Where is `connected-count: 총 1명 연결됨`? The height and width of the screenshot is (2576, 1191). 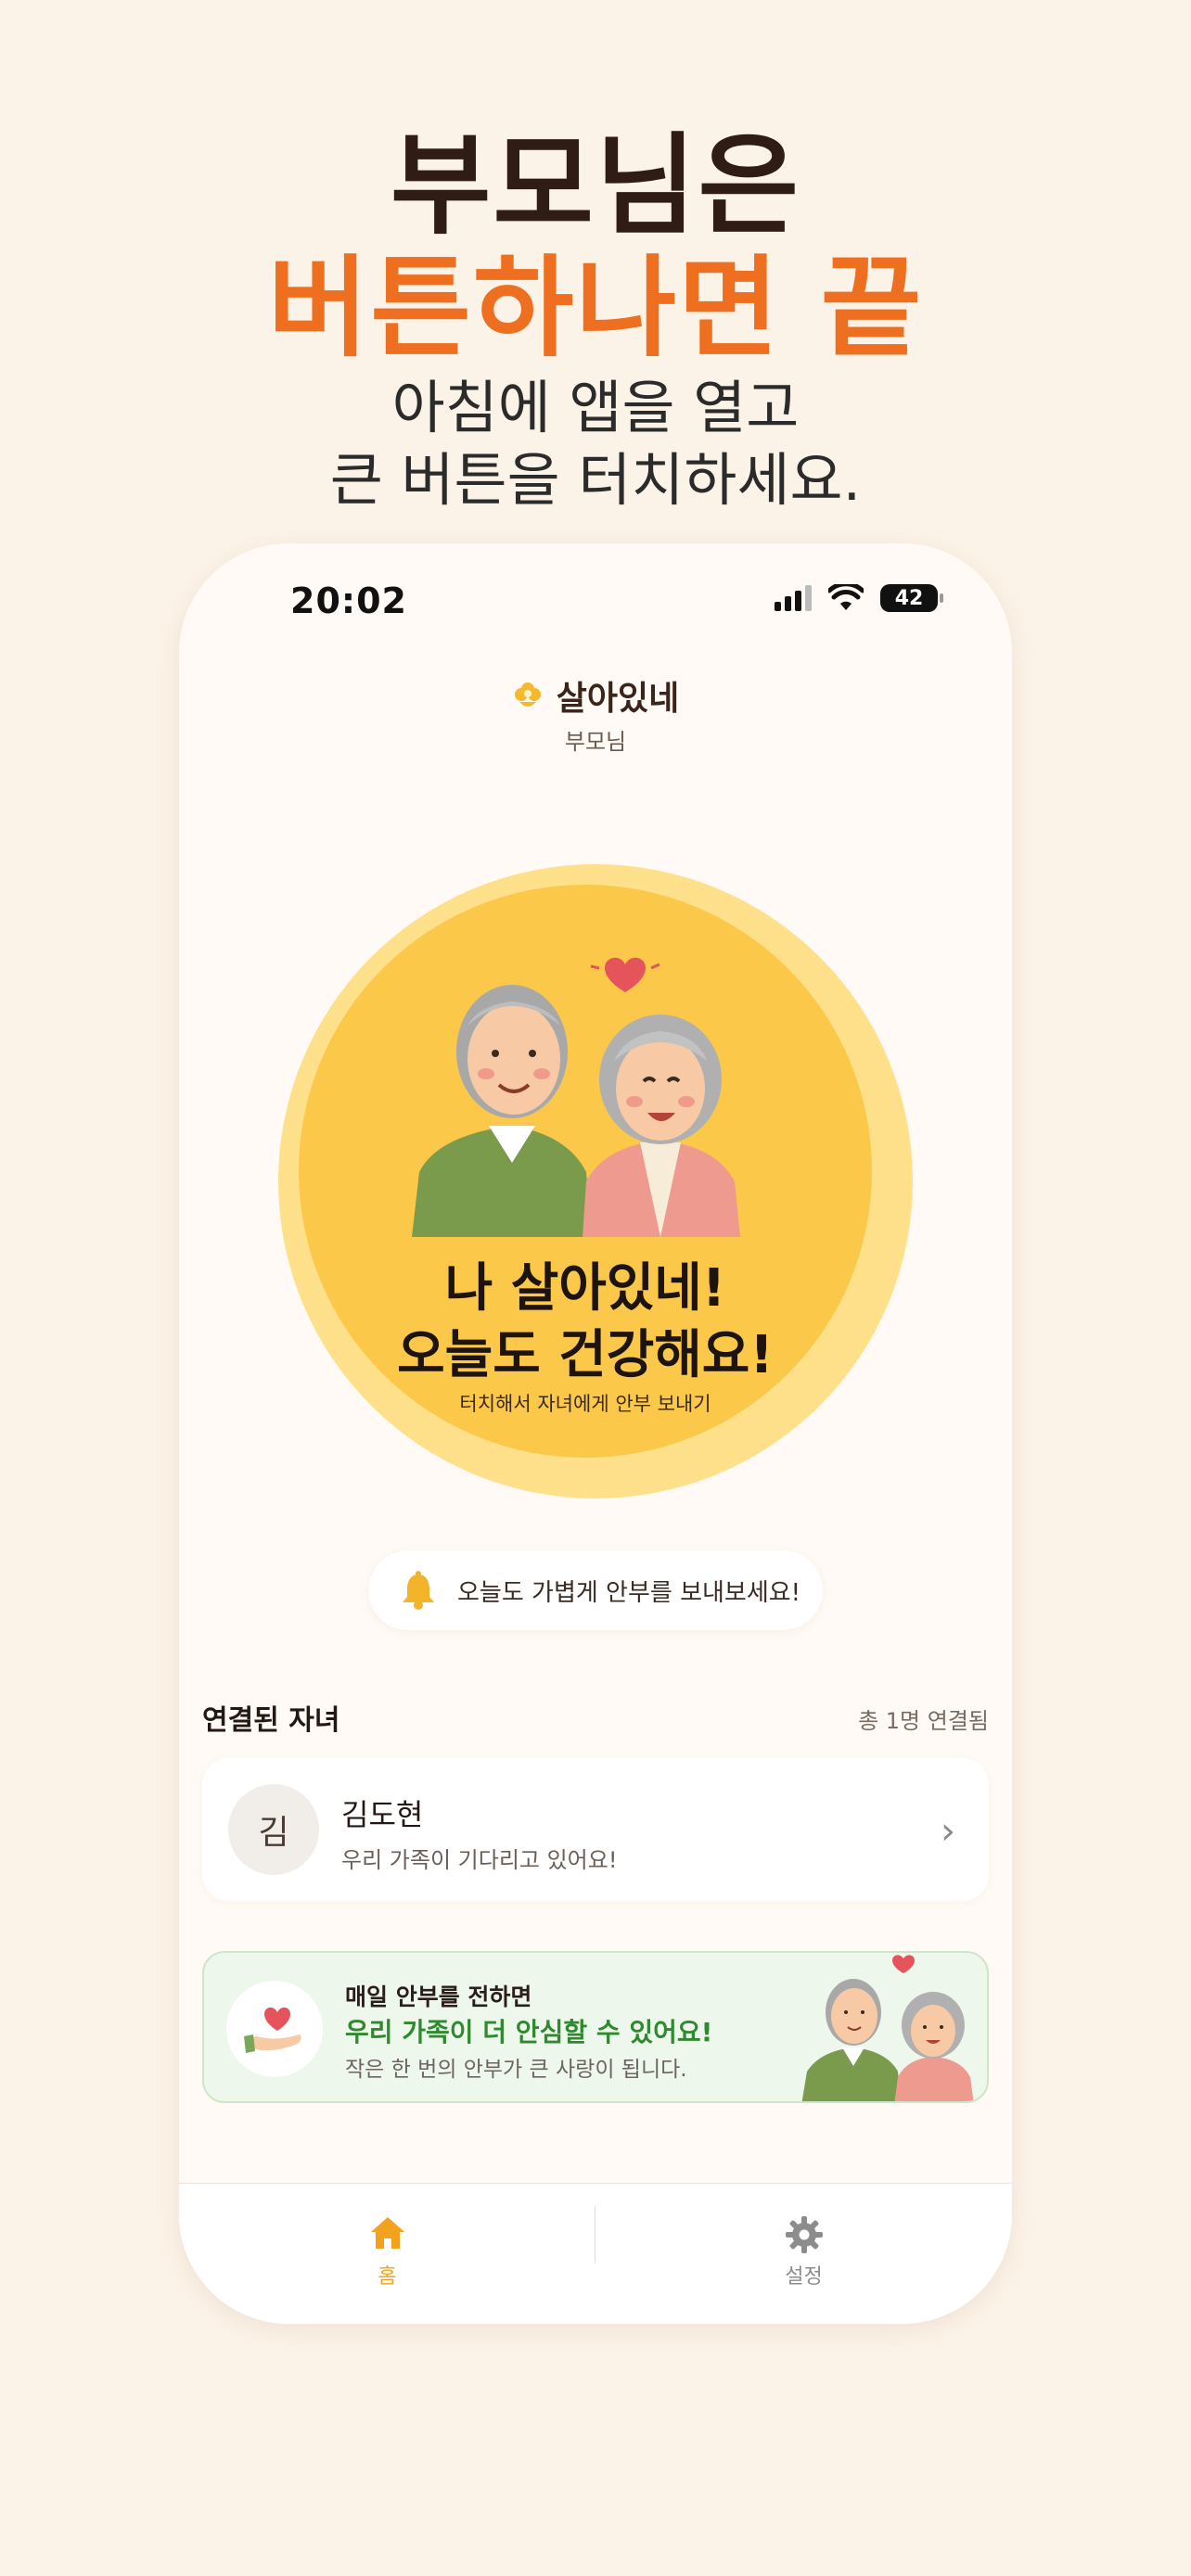 connected-count: 총 1명 연결됨 is located at coordinates (923, 1721).